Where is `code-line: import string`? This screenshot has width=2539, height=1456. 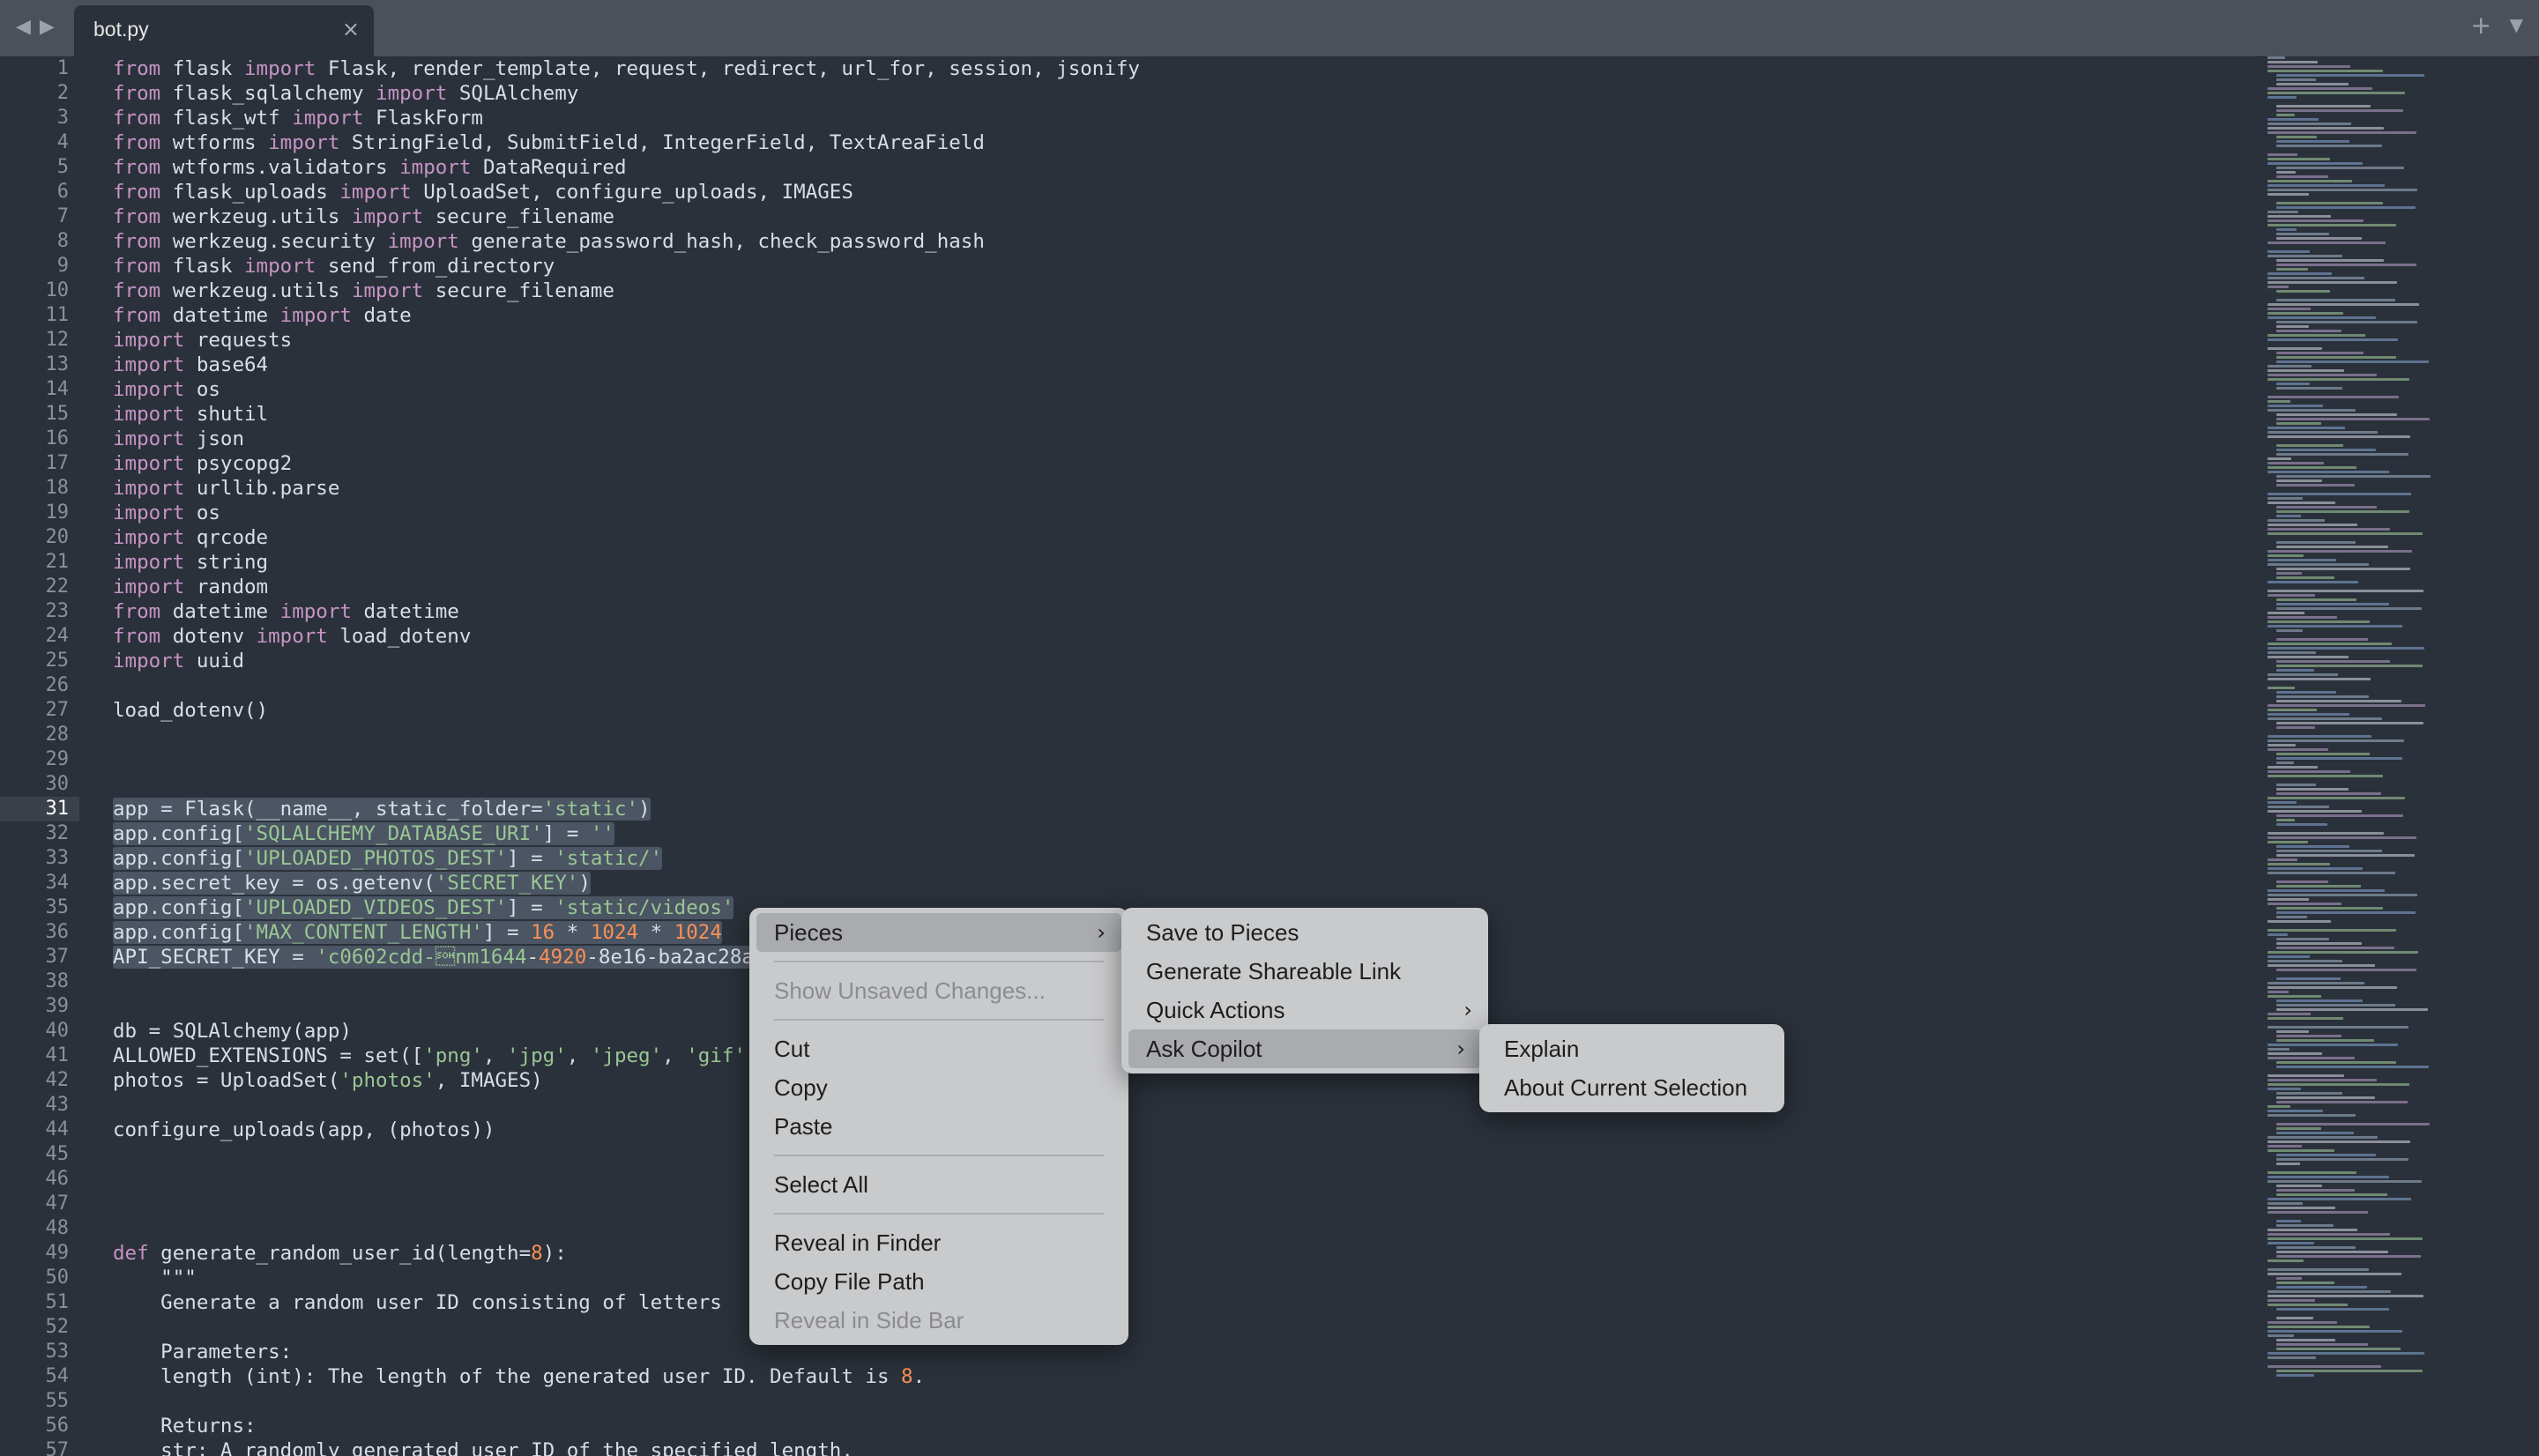 code-line: import string is located at coordinates (1185, 562).